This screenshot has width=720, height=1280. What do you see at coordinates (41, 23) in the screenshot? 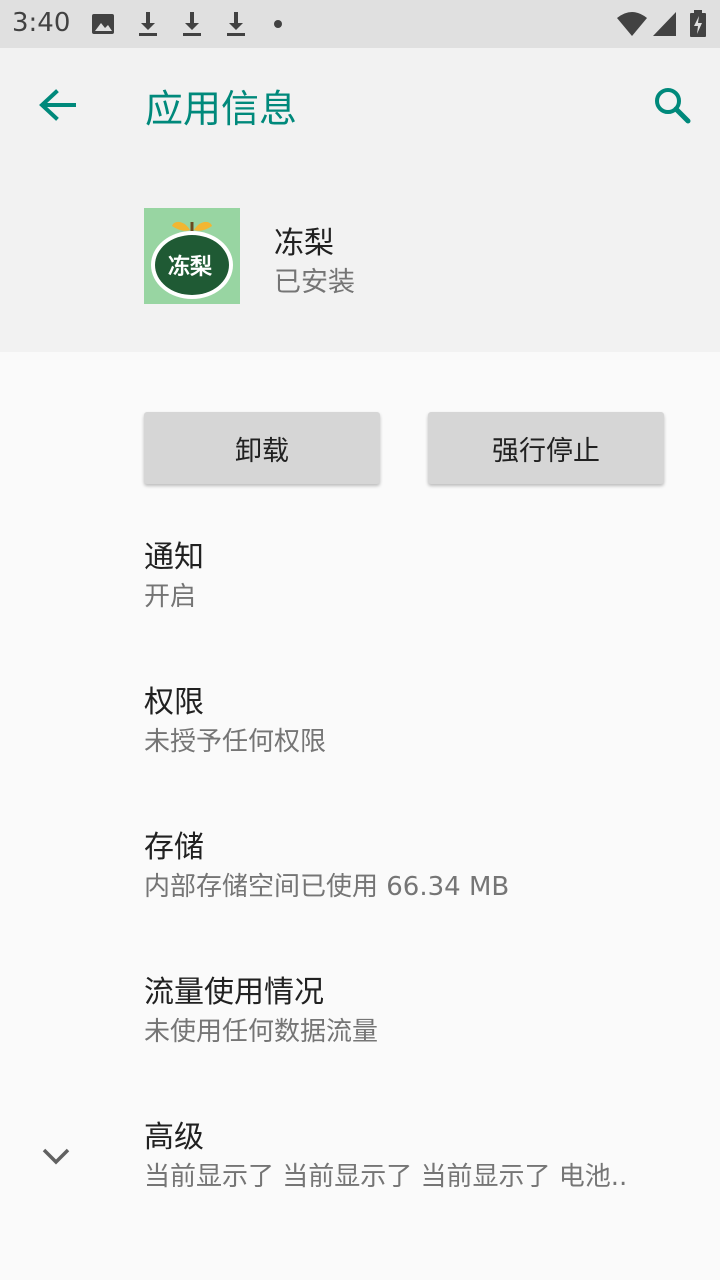
I see `status-time: 3:40` at bounding box center [41, 23].